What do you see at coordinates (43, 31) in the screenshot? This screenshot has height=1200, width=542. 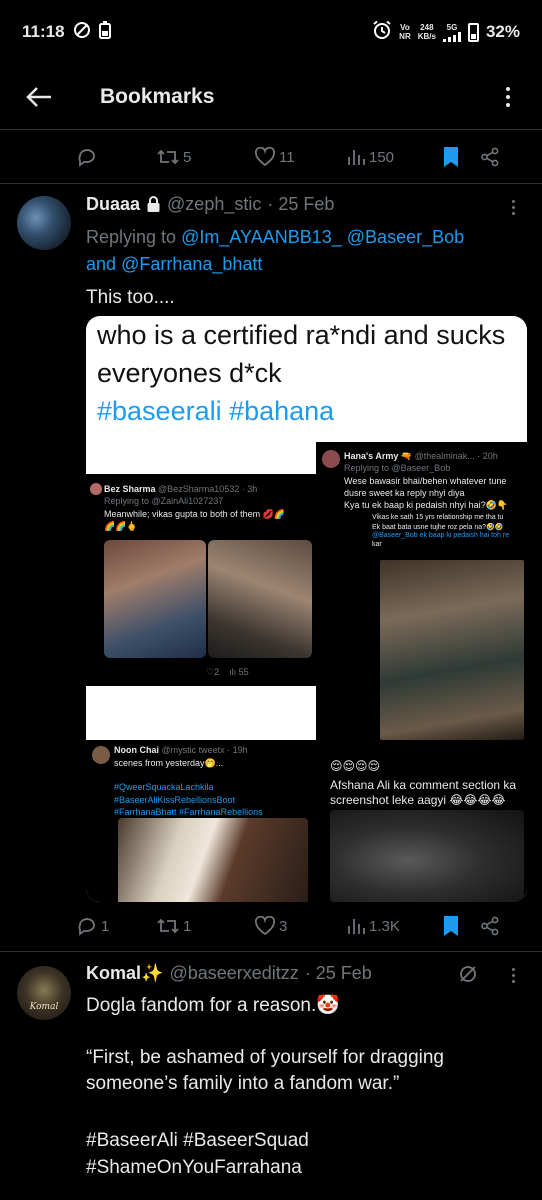 I see `status-time: 11:18` at bounding box center [43, 31].